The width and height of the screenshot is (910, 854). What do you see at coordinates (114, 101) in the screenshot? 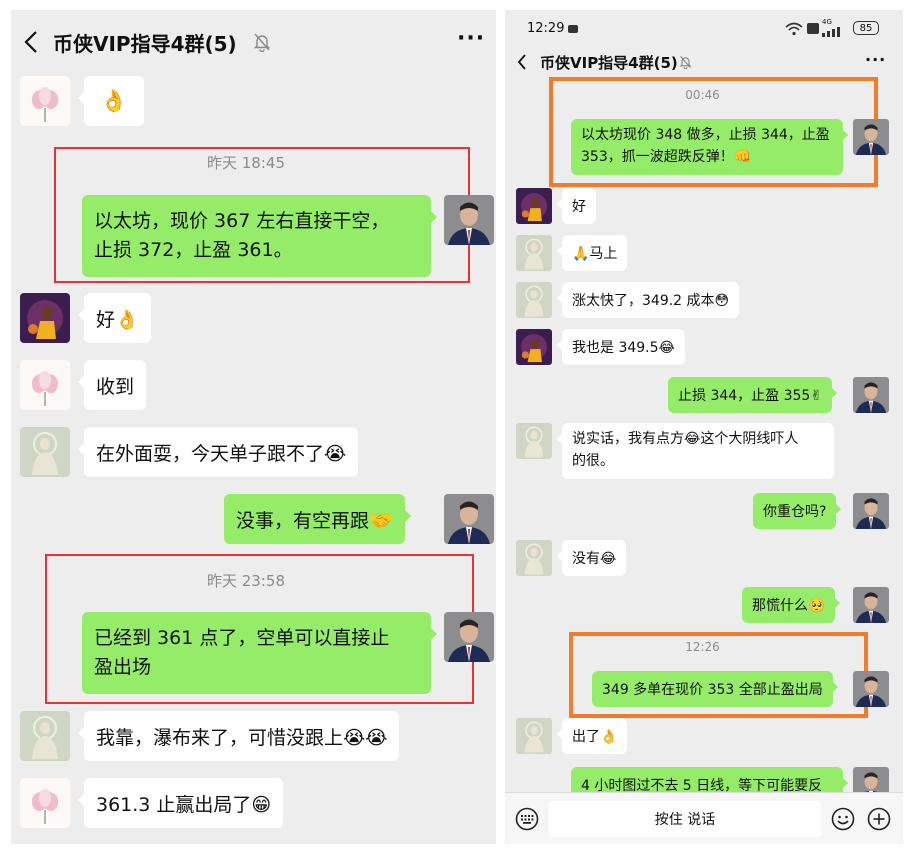
I see `ok-hand-emoji: 👌` at bounding box center [114, 101].